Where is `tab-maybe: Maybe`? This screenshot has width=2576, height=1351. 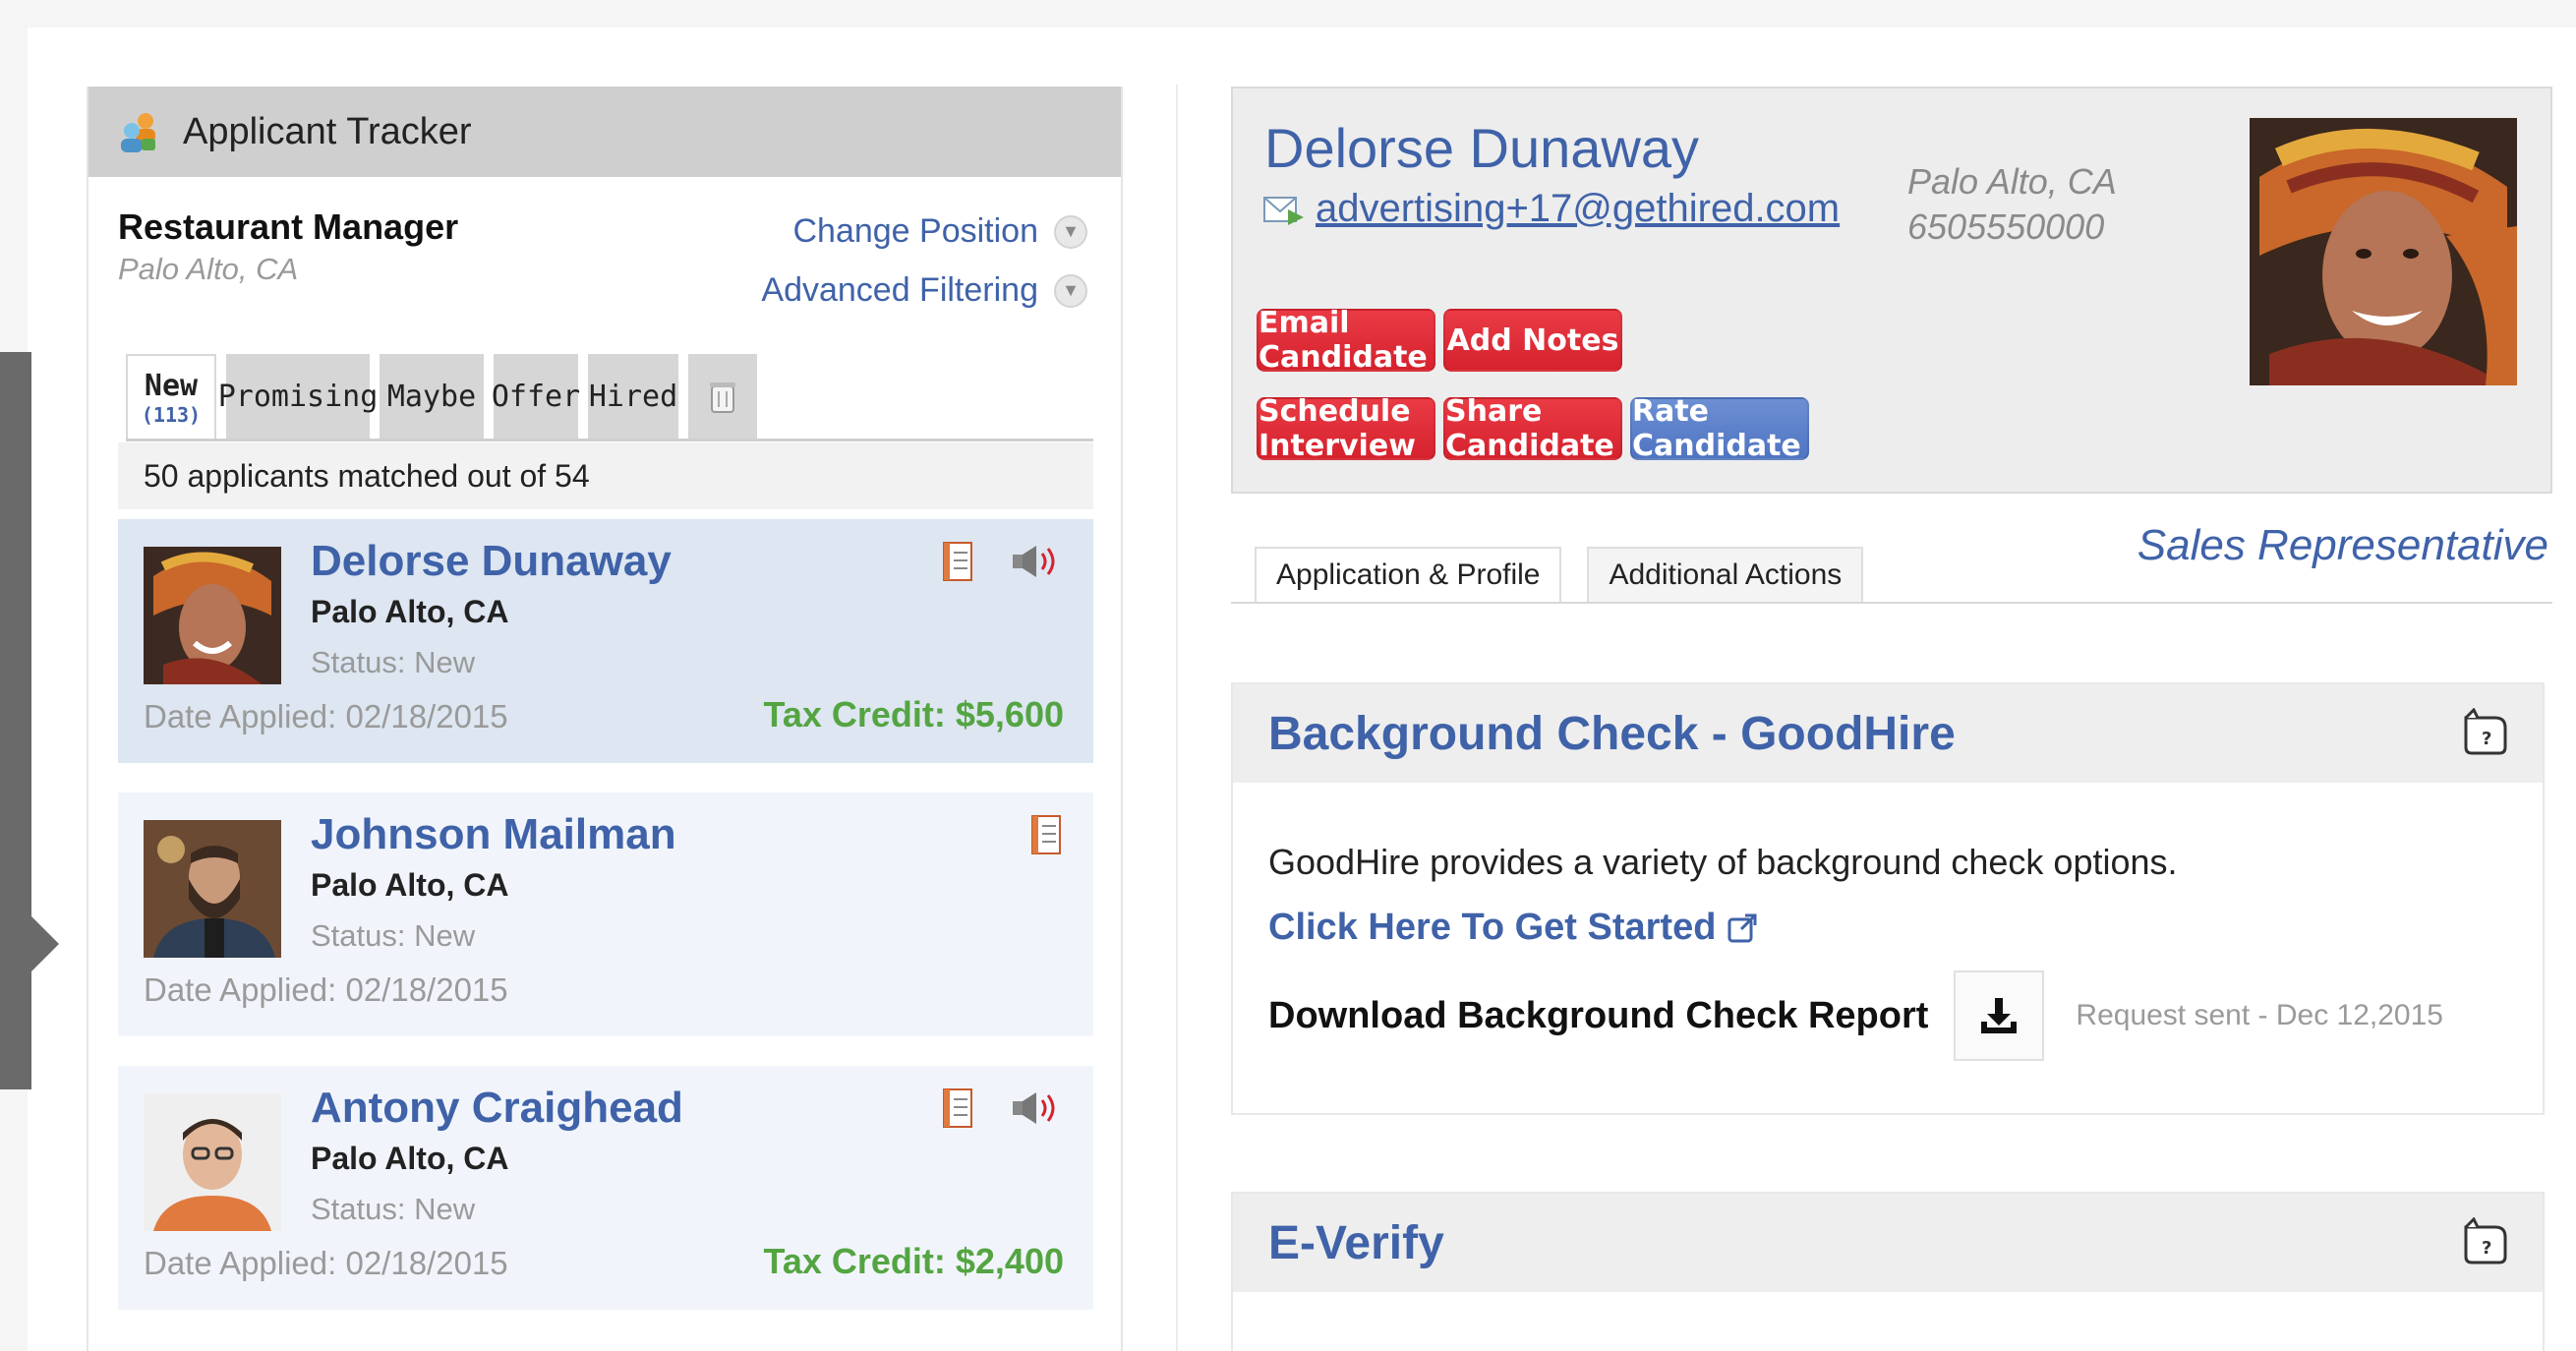
tab-maybe: Maybe is located at coordinates (432, 396).